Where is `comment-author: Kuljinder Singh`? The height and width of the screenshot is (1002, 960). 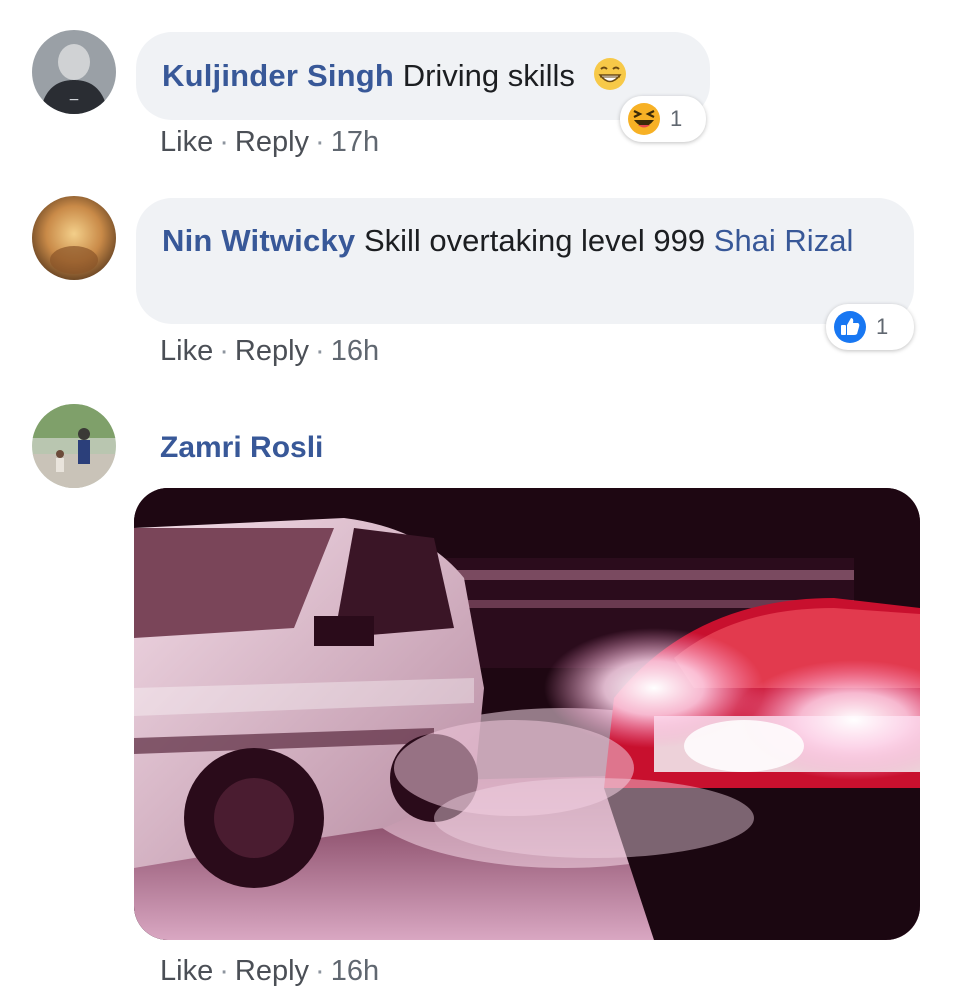 comment-author: Kuljinder Singh is located at coordinates (278, 75).